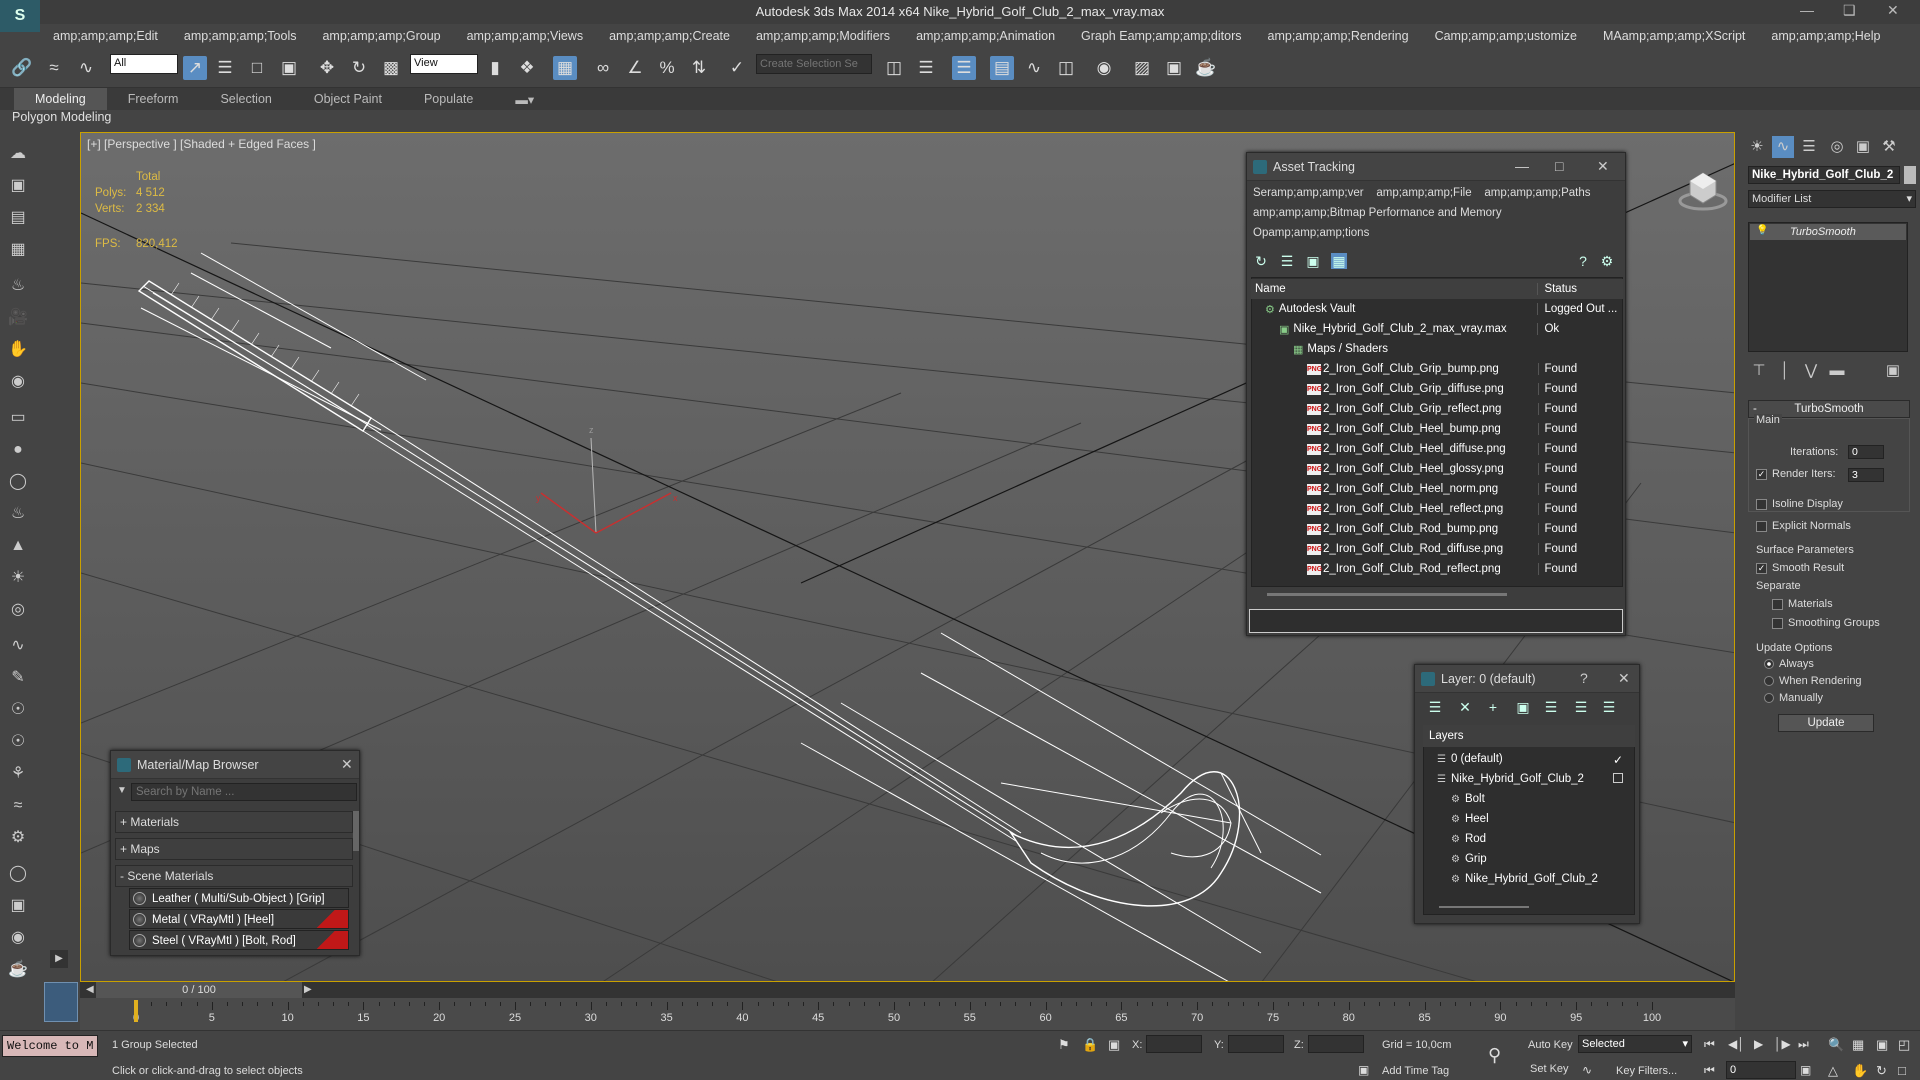  Describe the element at coordinates (1587, 1070) in the screenshot. I see `key-curve-icon: ∿` at that location.